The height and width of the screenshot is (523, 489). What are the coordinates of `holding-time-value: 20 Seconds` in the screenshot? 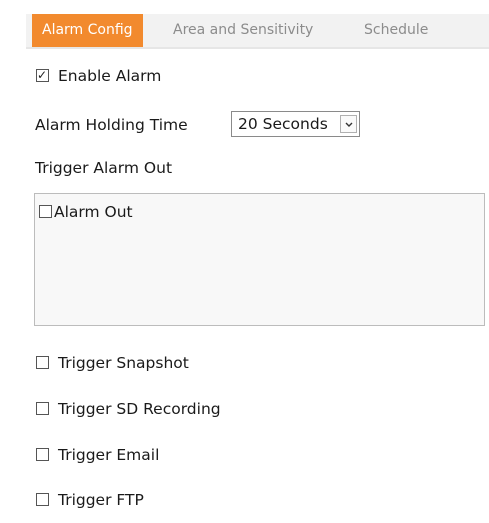 It's located at (283, 124).